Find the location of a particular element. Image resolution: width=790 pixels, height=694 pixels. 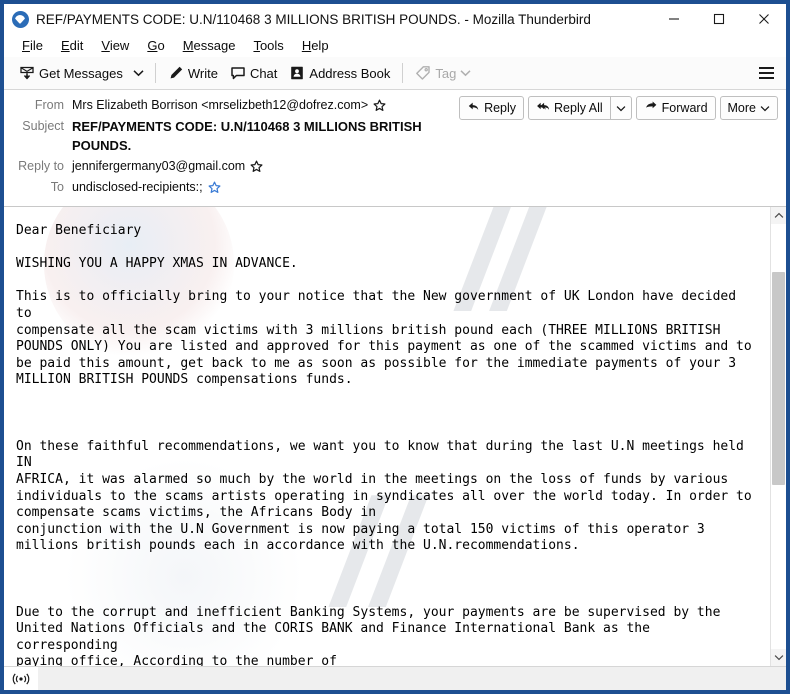

reply-all-arrow-icon is located at coordinates (543, 108).